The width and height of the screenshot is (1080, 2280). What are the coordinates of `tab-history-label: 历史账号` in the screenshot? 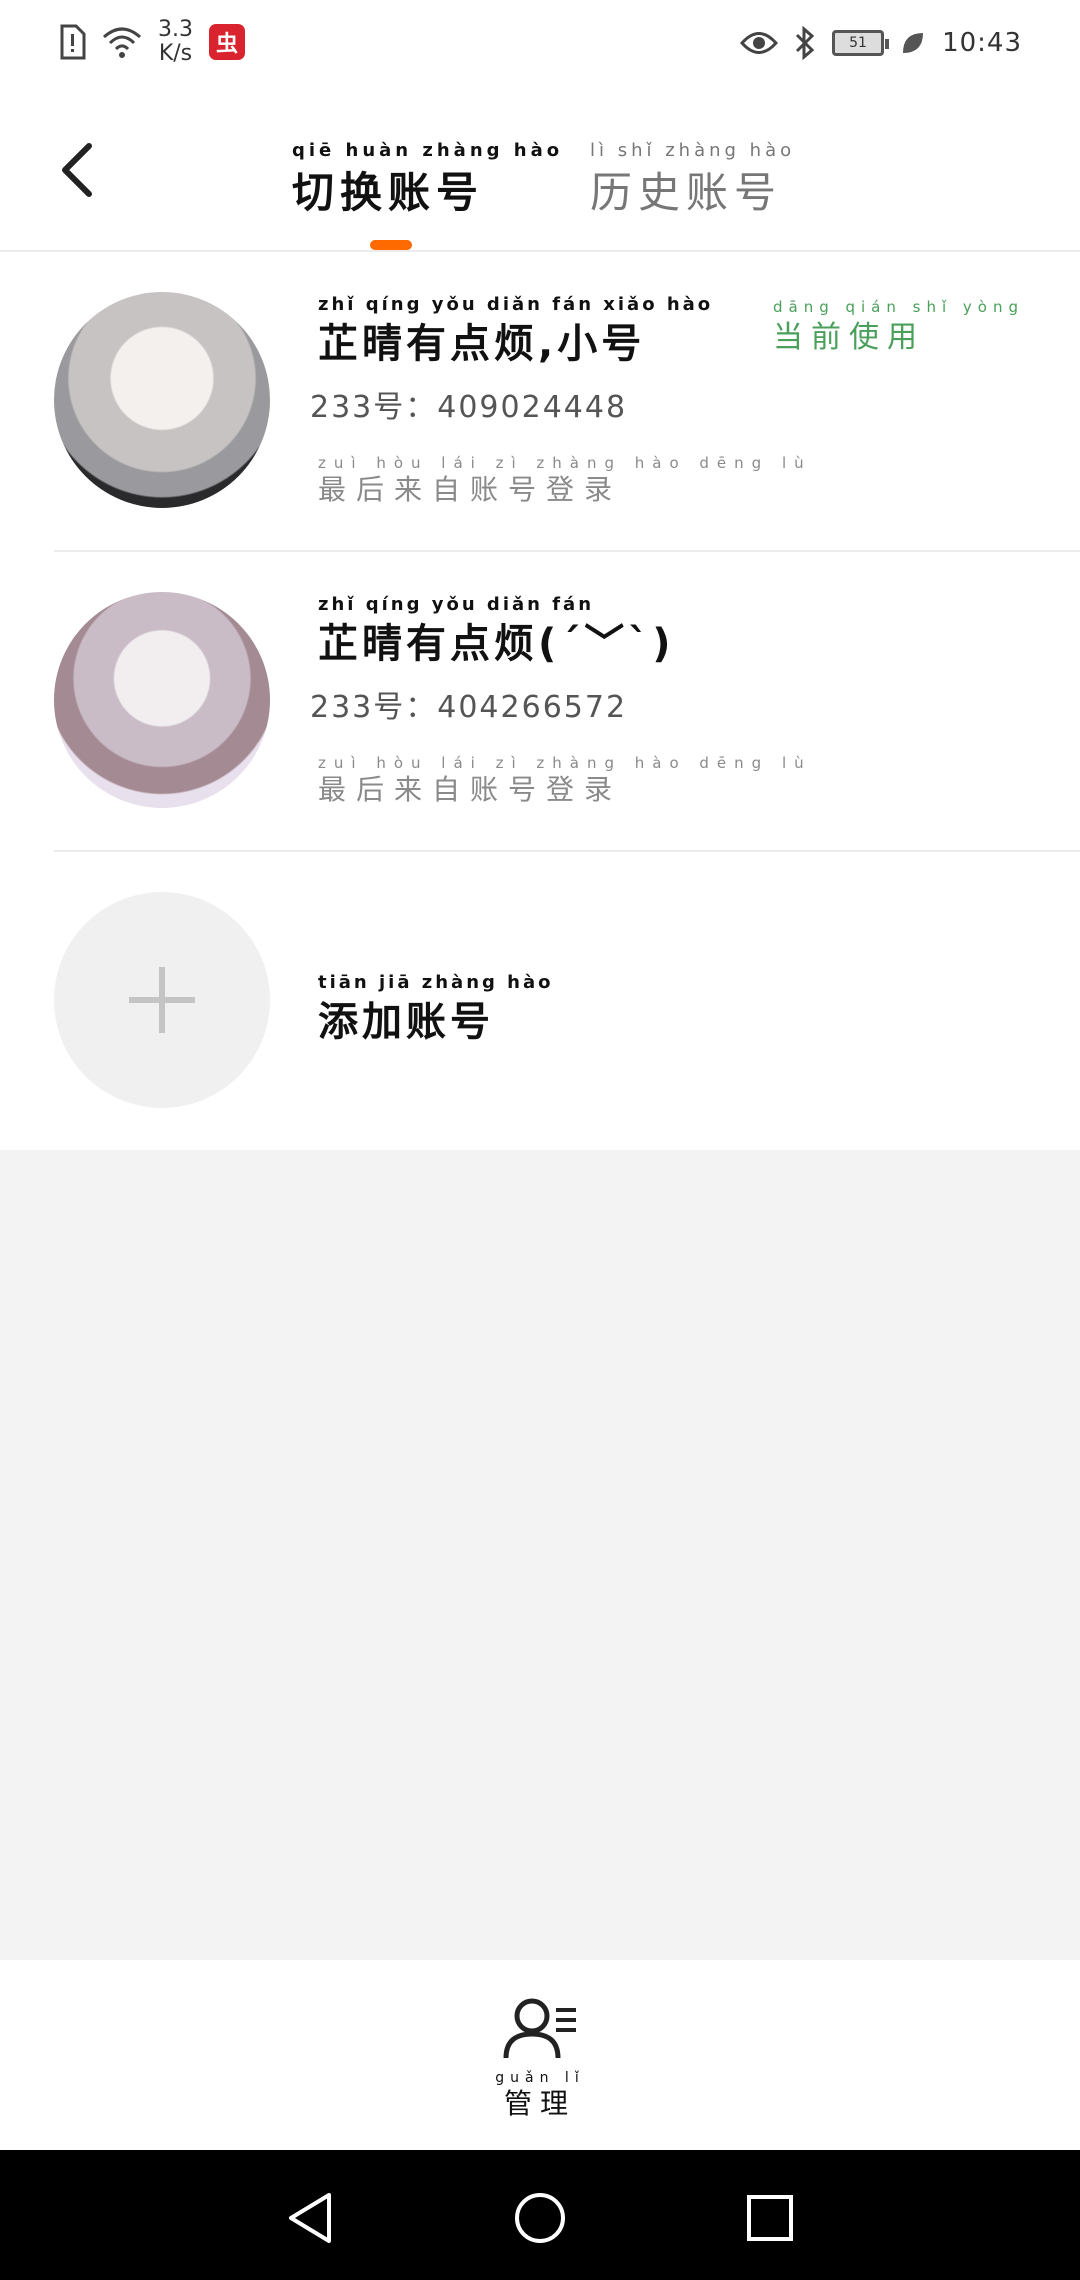 It's located at (686, 192).